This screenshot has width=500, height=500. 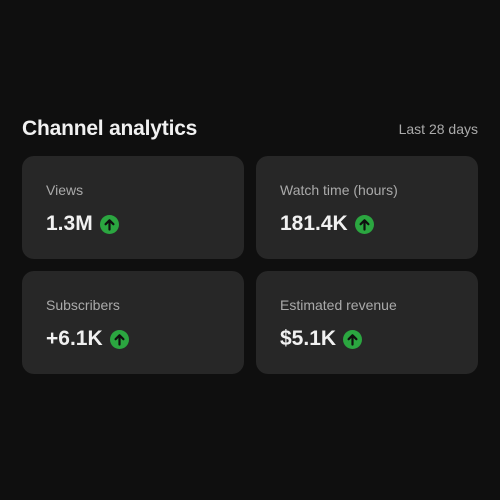 I want to click on metric-value: 1.3M, so click(x=69, y=223).